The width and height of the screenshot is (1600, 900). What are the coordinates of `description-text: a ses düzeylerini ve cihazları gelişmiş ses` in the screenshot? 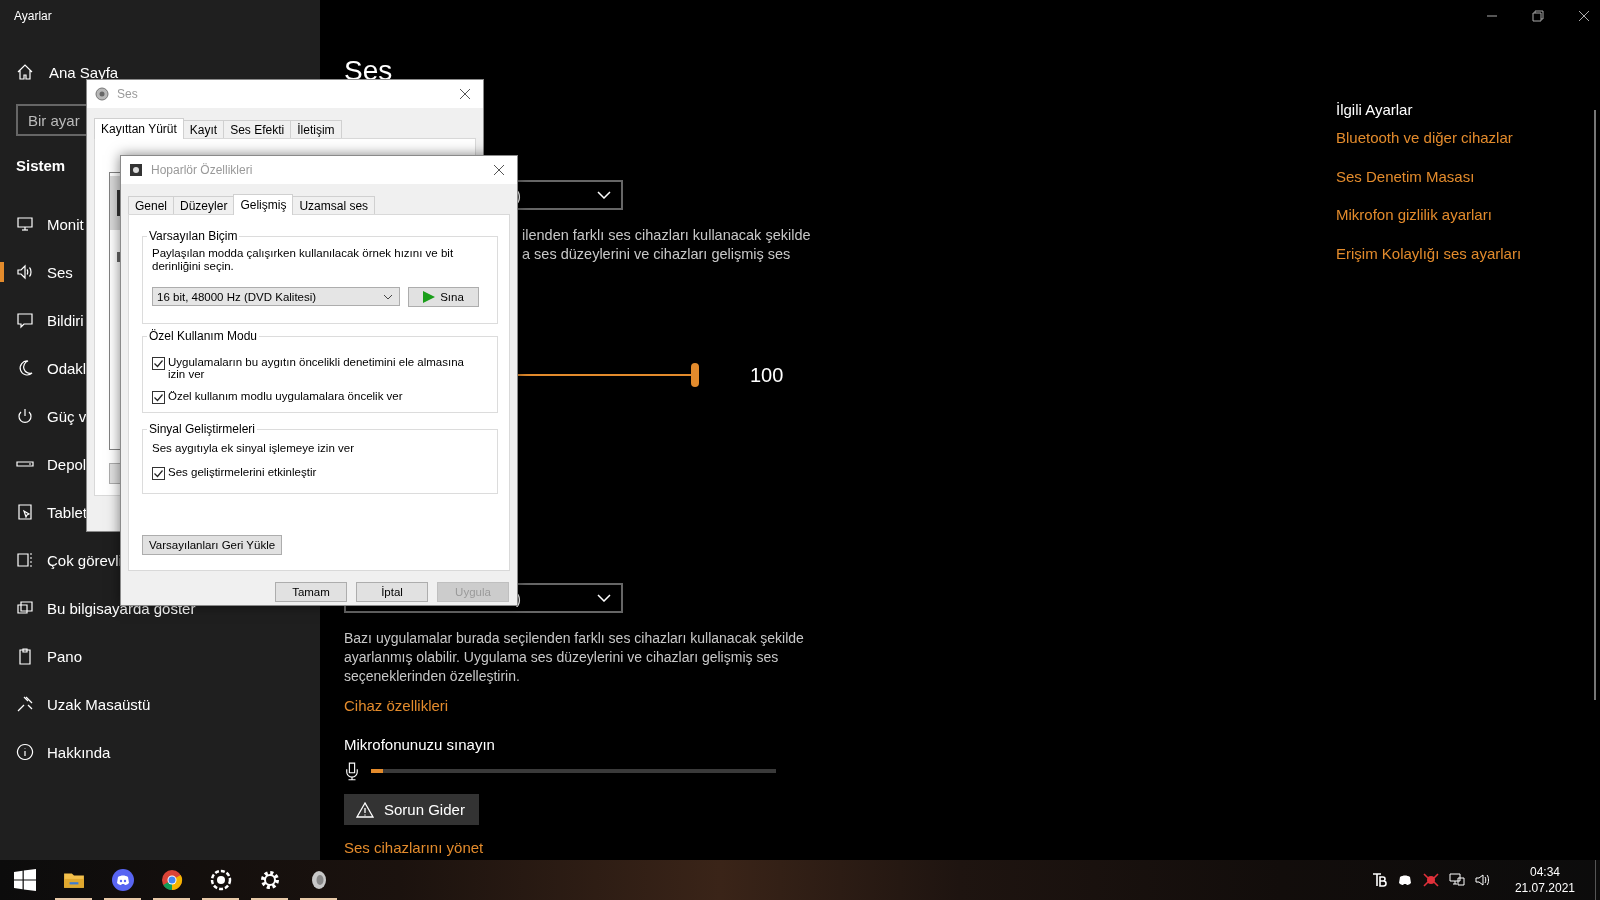 It's located at (657, 254).